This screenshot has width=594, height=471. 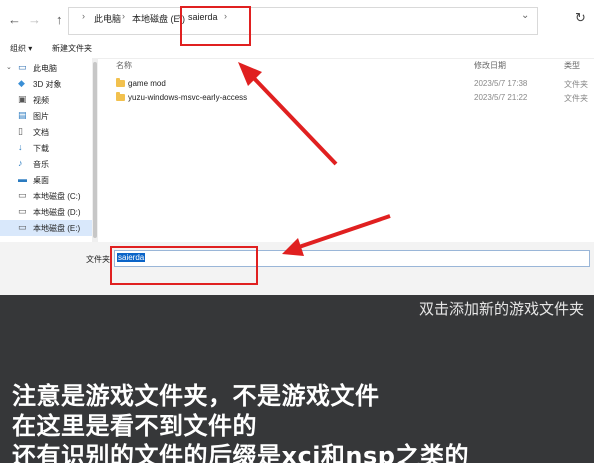 I want to click on caption-line-3: 还有识别的文件的后缀是xci和nsp之类的, so click(x=240, y=456).